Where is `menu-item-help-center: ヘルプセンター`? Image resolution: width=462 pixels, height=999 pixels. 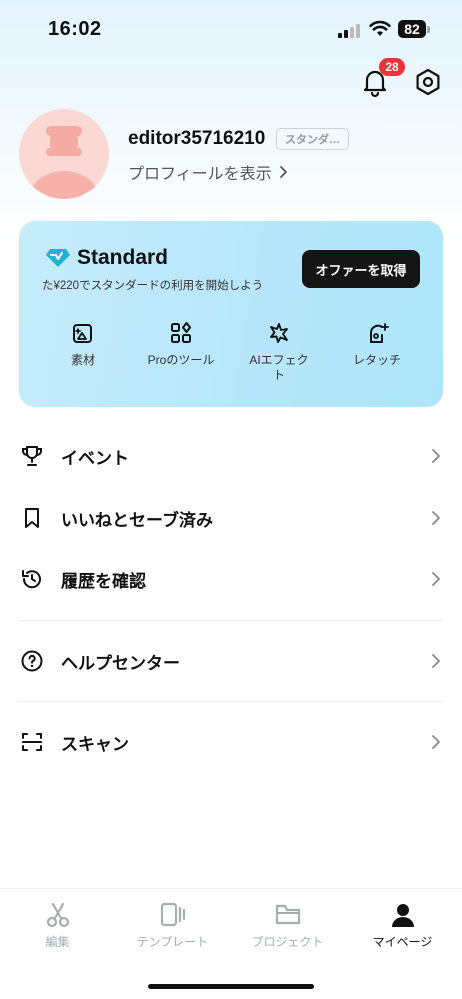 menu-item-help-center: ヘルプセンター is located at coordinates (231, 661).